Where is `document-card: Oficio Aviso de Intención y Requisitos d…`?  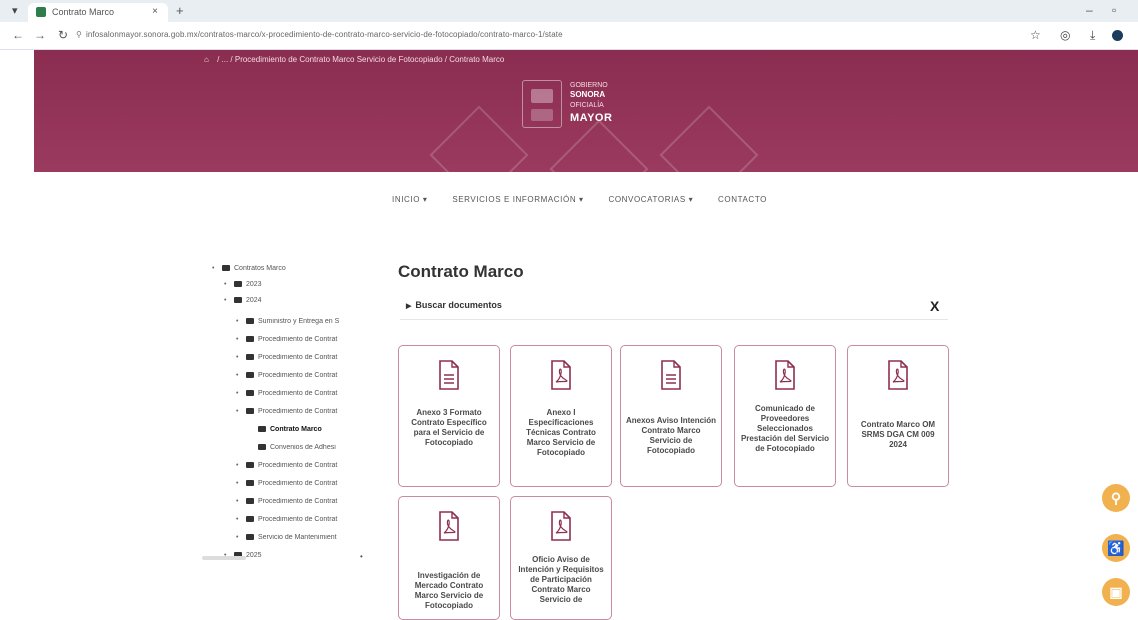
document-card: Oficio Aviso de Intención y Requisitos d… is located at coordinates (561, 558).